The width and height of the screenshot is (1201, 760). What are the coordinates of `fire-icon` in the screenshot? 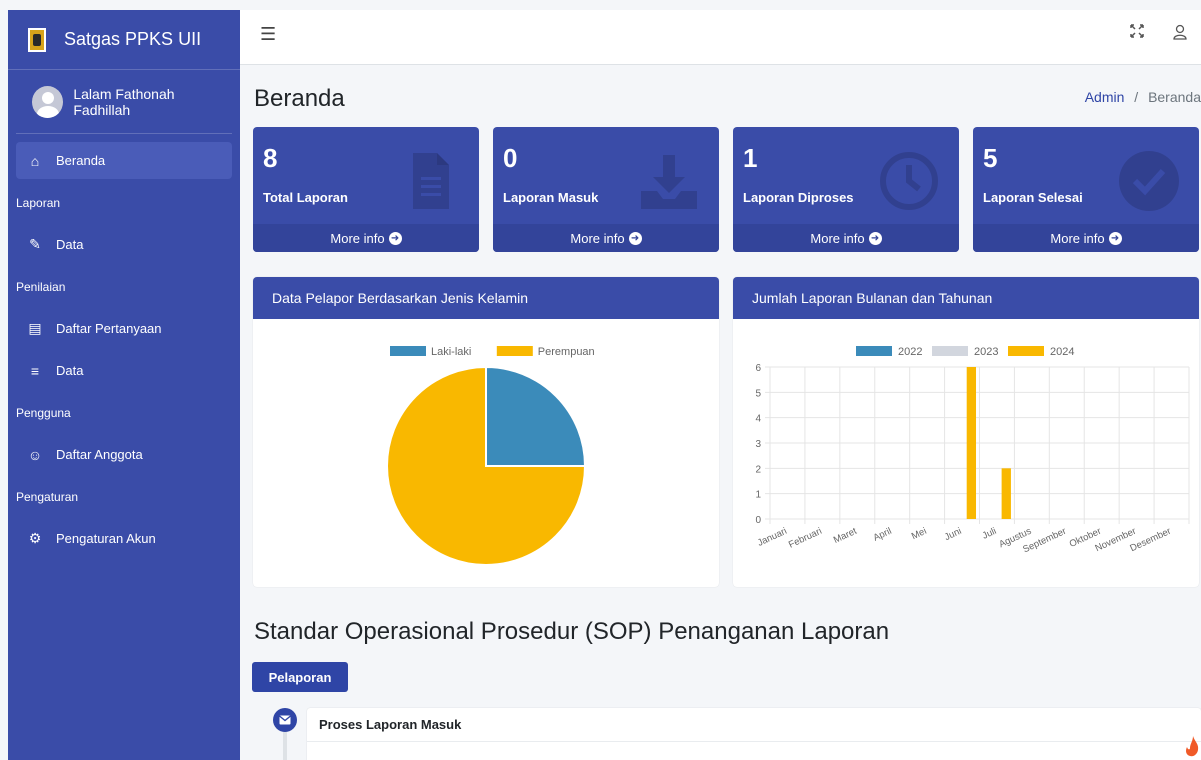 It's located at (1191, 744).